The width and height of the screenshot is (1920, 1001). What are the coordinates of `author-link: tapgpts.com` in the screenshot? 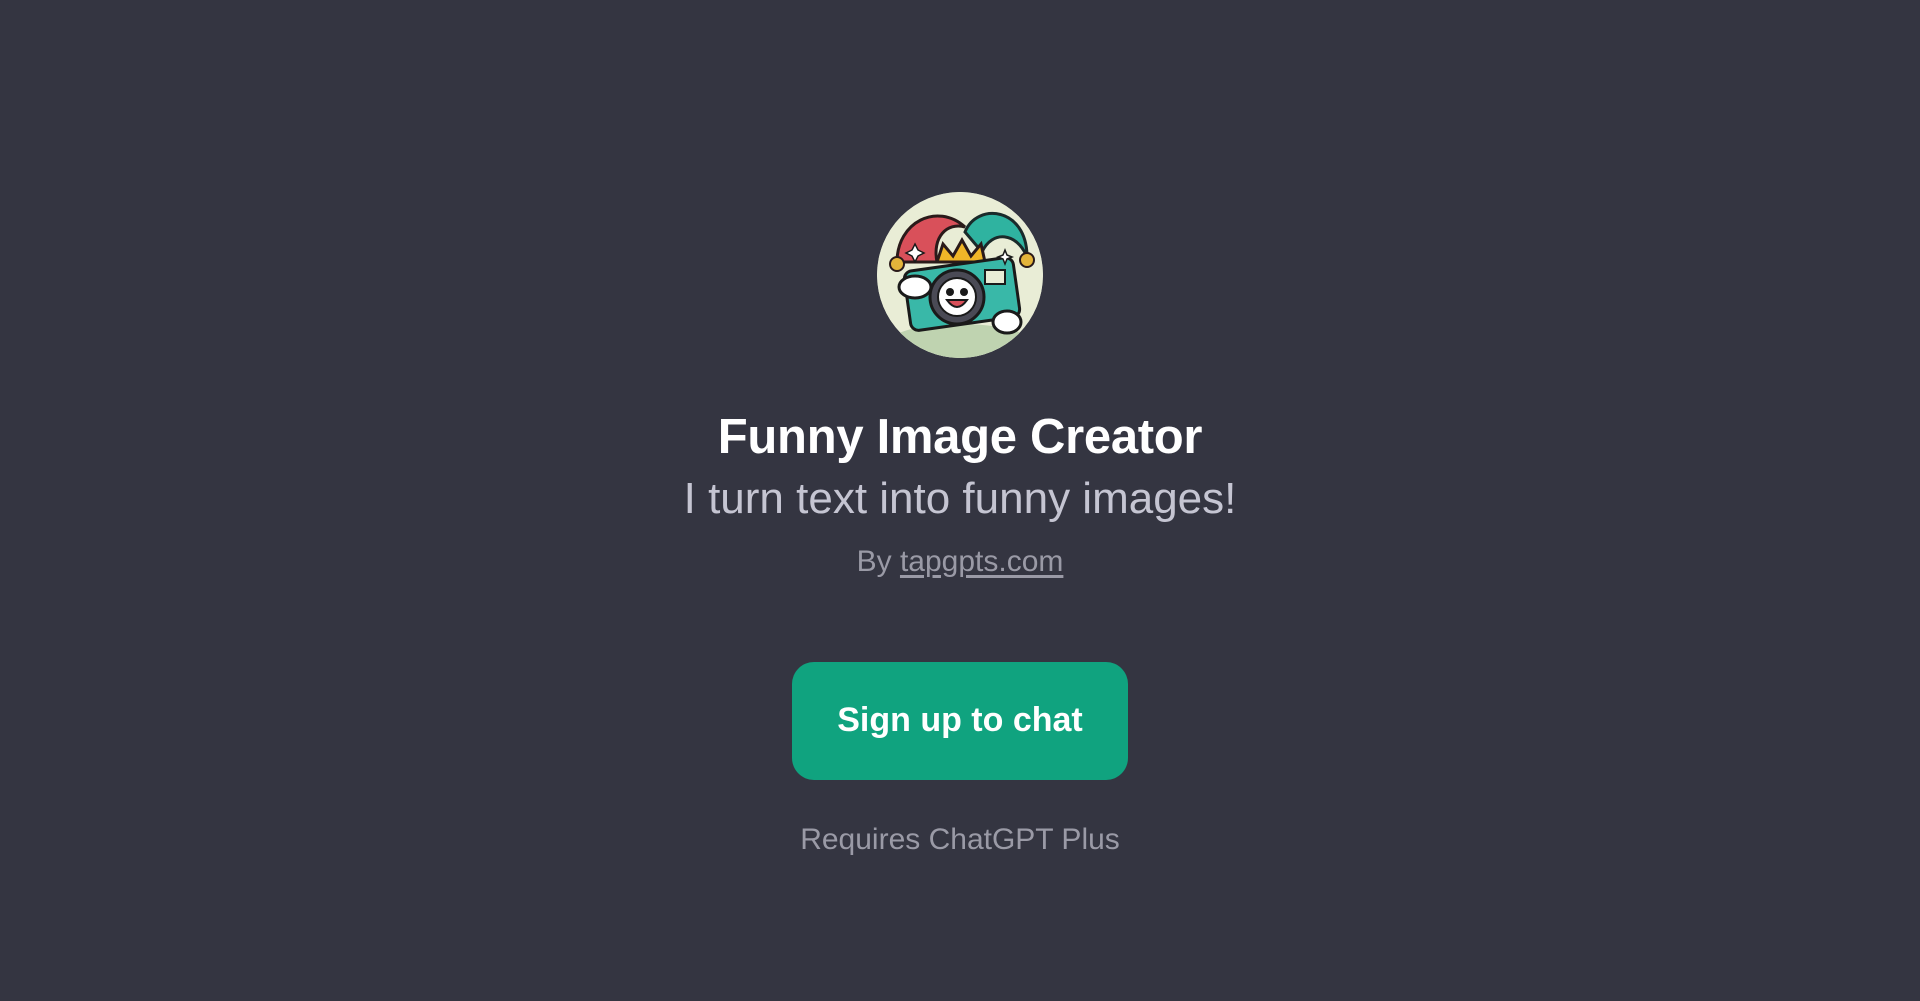 It's located at (981, 561).